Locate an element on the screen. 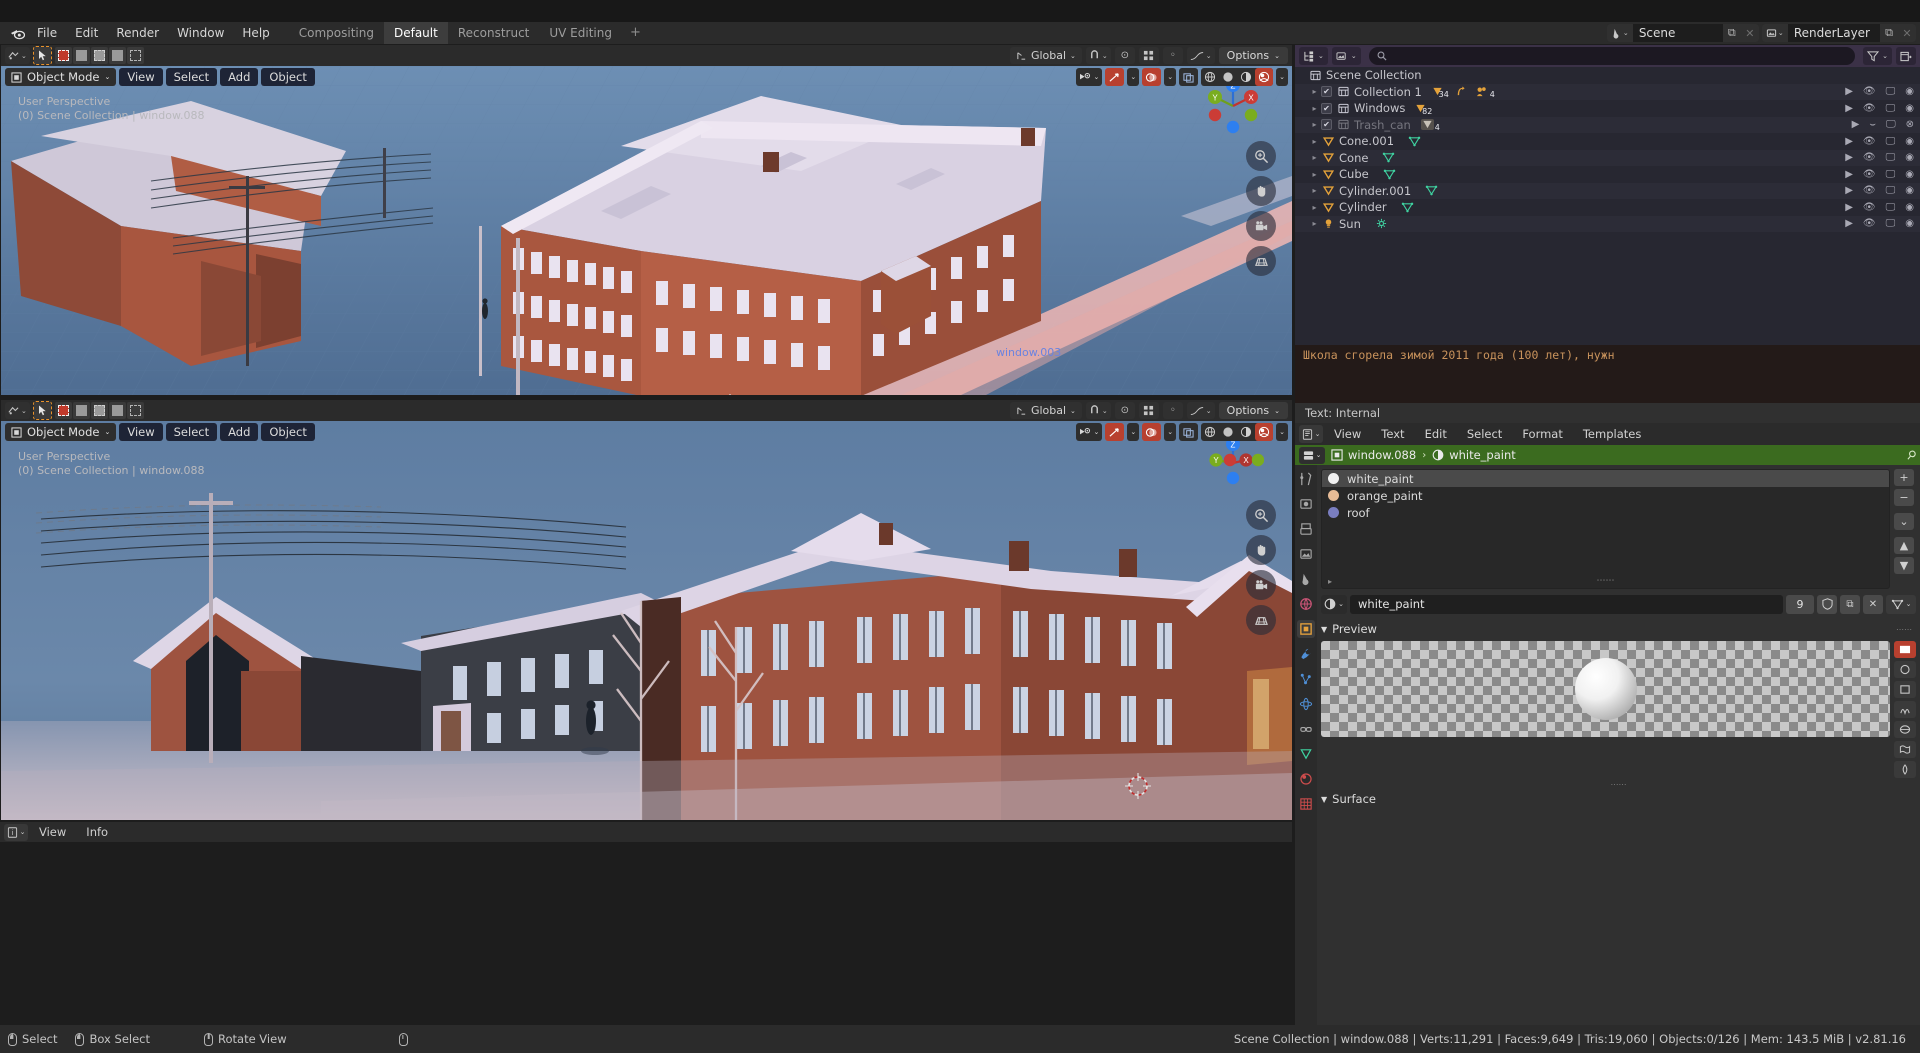  shading-wireframe-button is located at coordinates (1210, 77).